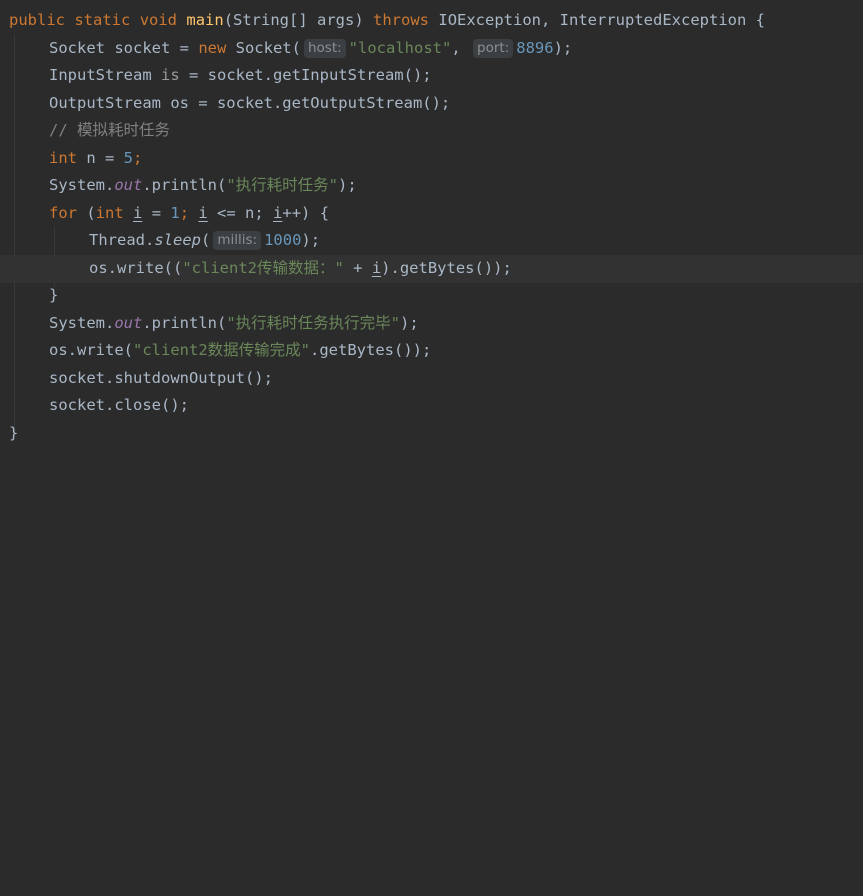 The image size is (863, 896). Describe the element at coordinates (357, 268) in the screenshot. I see `plus-operator: +` at that location.